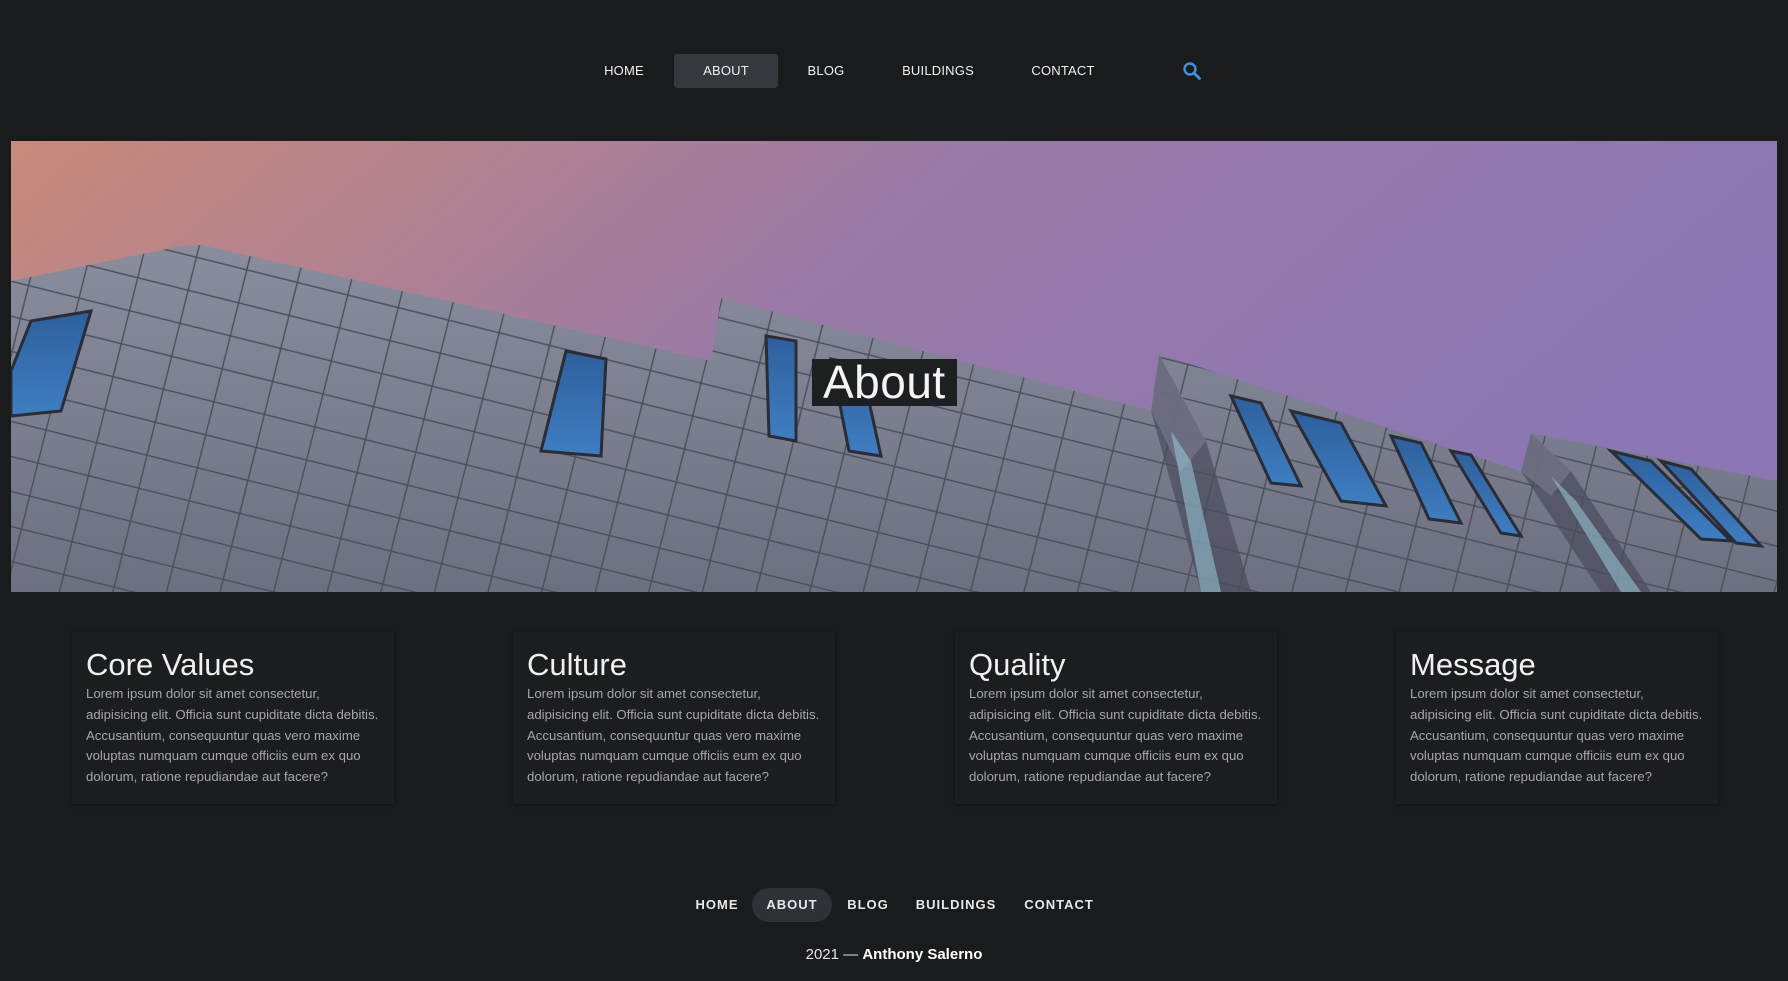 The width and height of the screenshot is (1788, 981). What do you see at coordinates (717, 905) in the screenshot?
I see `footer-nav-home: HOME` at bounding box center [717, 905].